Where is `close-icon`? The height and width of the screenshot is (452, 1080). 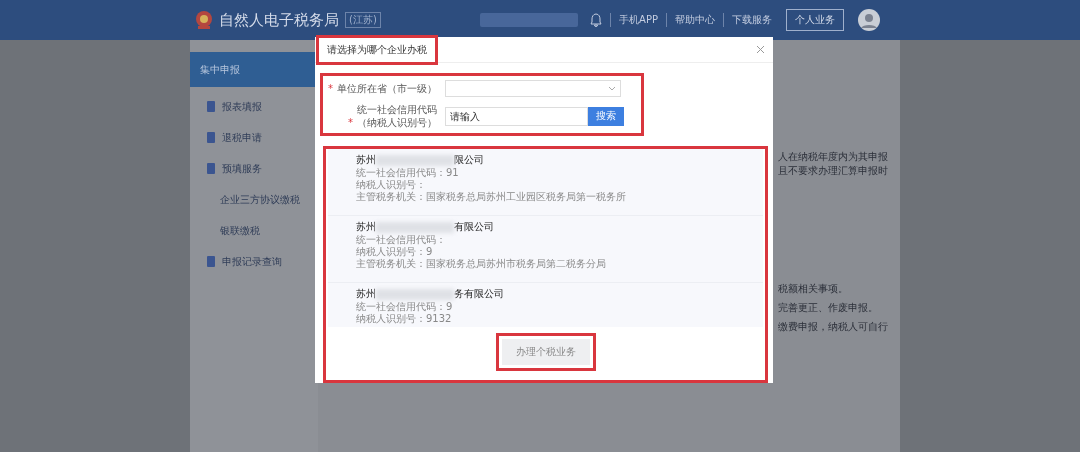 close-icon is located at coordinates (760, 49).